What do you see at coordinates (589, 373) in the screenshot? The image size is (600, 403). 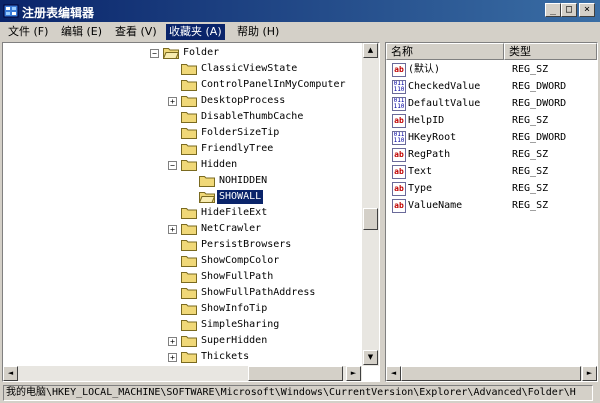 I see `list-scroll-right-button: ►` at bounding box center [589, 373].